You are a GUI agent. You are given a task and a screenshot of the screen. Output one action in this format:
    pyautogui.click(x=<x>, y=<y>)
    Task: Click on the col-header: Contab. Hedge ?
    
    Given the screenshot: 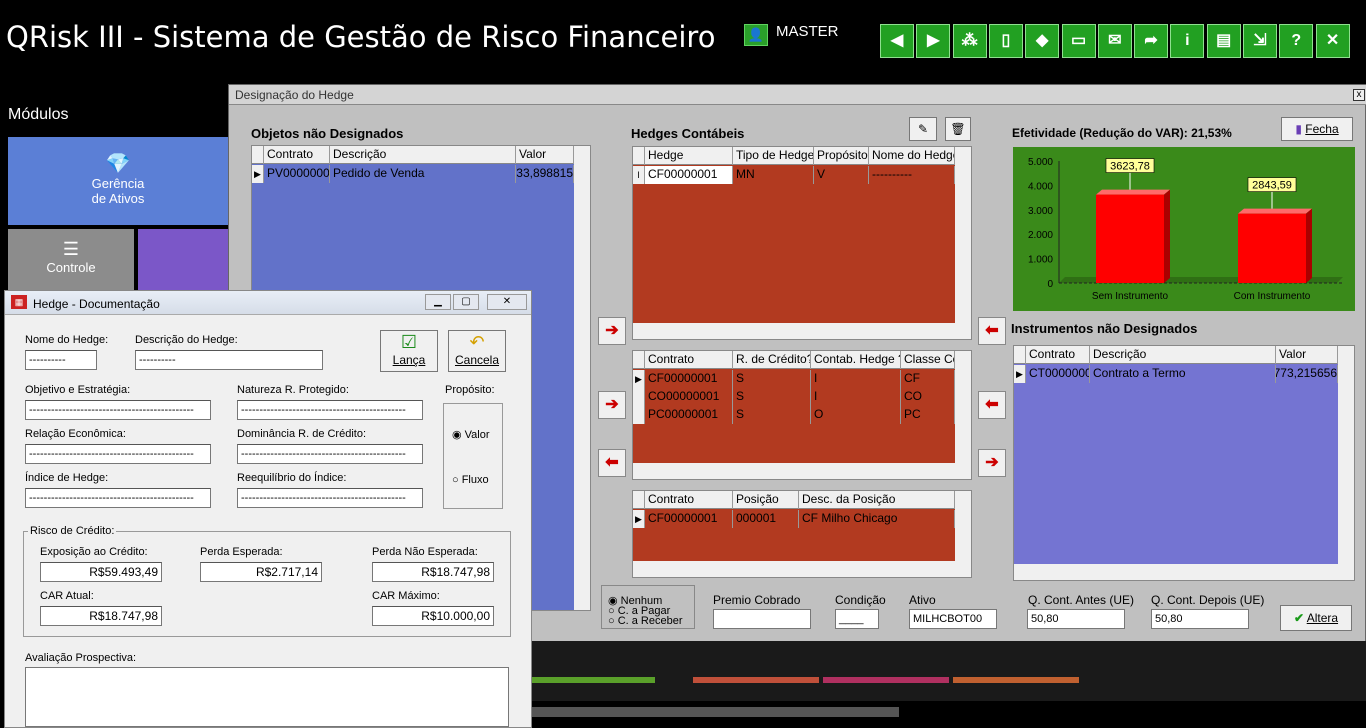 What is the action you would take?
    pyautogui.click(x=856, y=360)
    